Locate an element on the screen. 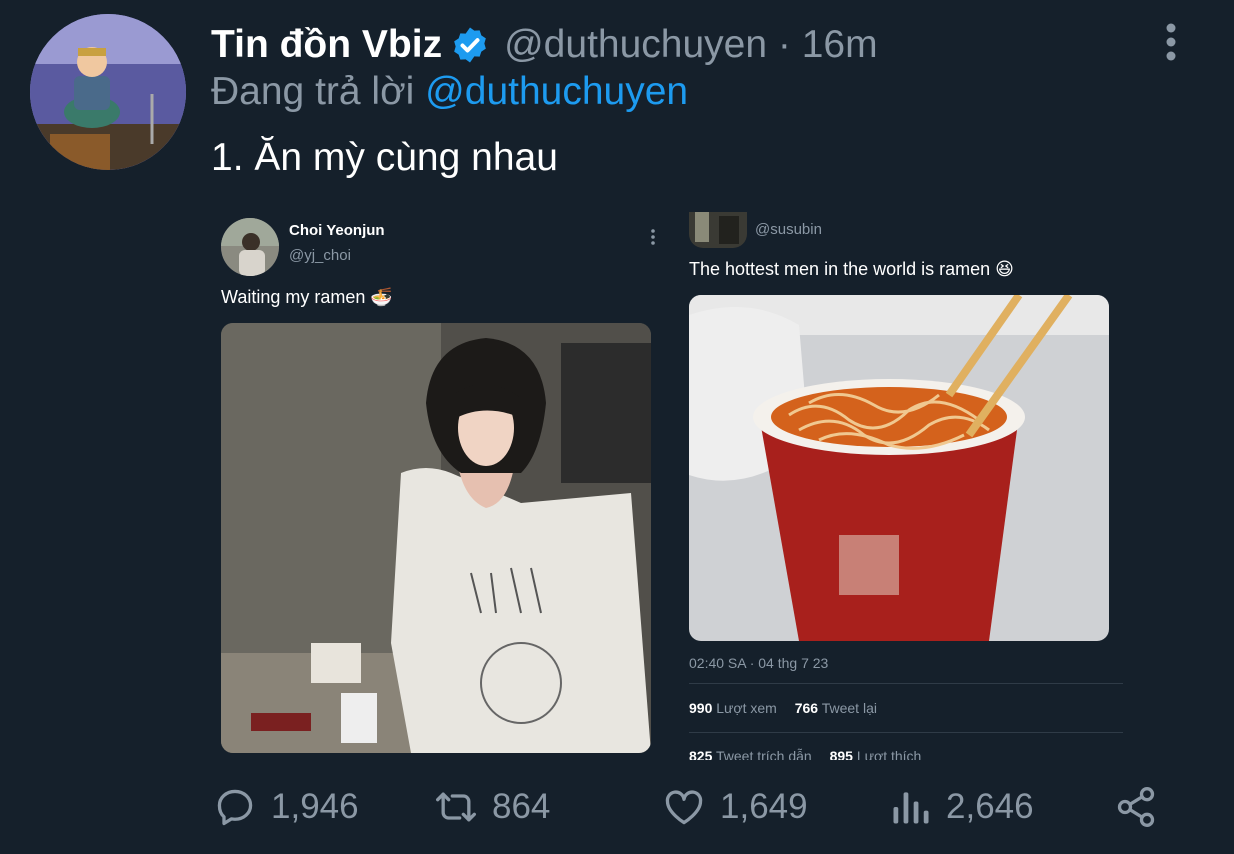 The image size is (1234, 854). quotes-count: 825 is located at coordinates (701, 754).